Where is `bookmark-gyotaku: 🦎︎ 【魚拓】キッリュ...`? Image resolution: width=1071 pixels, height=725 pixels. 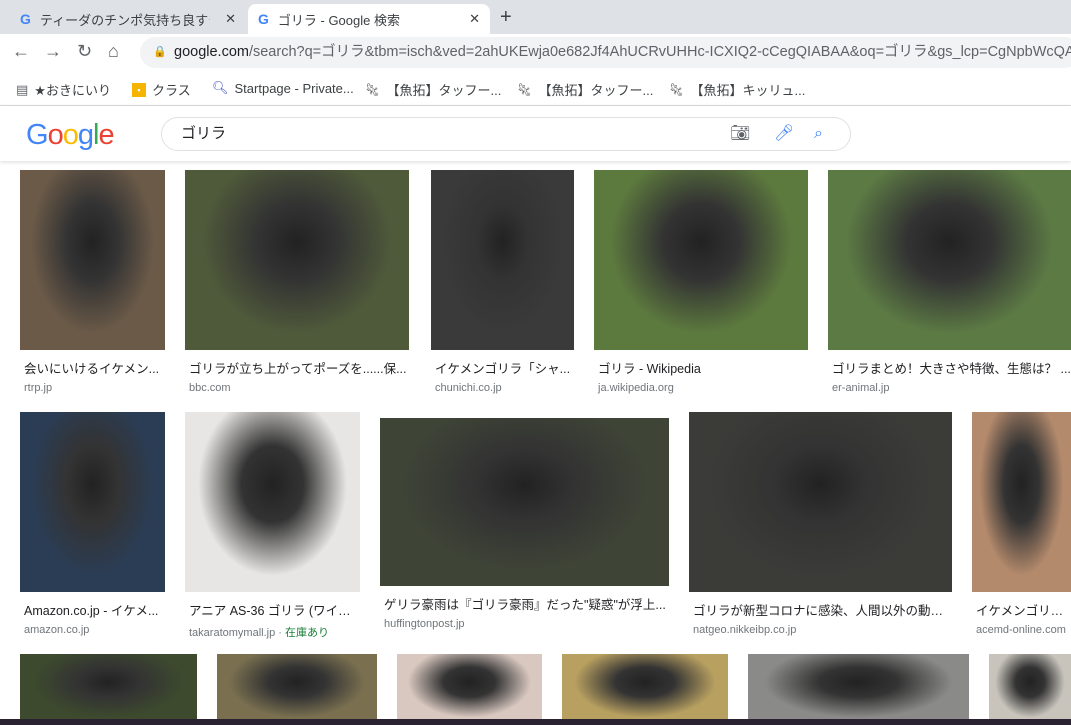 bookmark-gyotaku: 🦎︎ 【魚拓】キッリュ... is located at coordinates (736, 89).